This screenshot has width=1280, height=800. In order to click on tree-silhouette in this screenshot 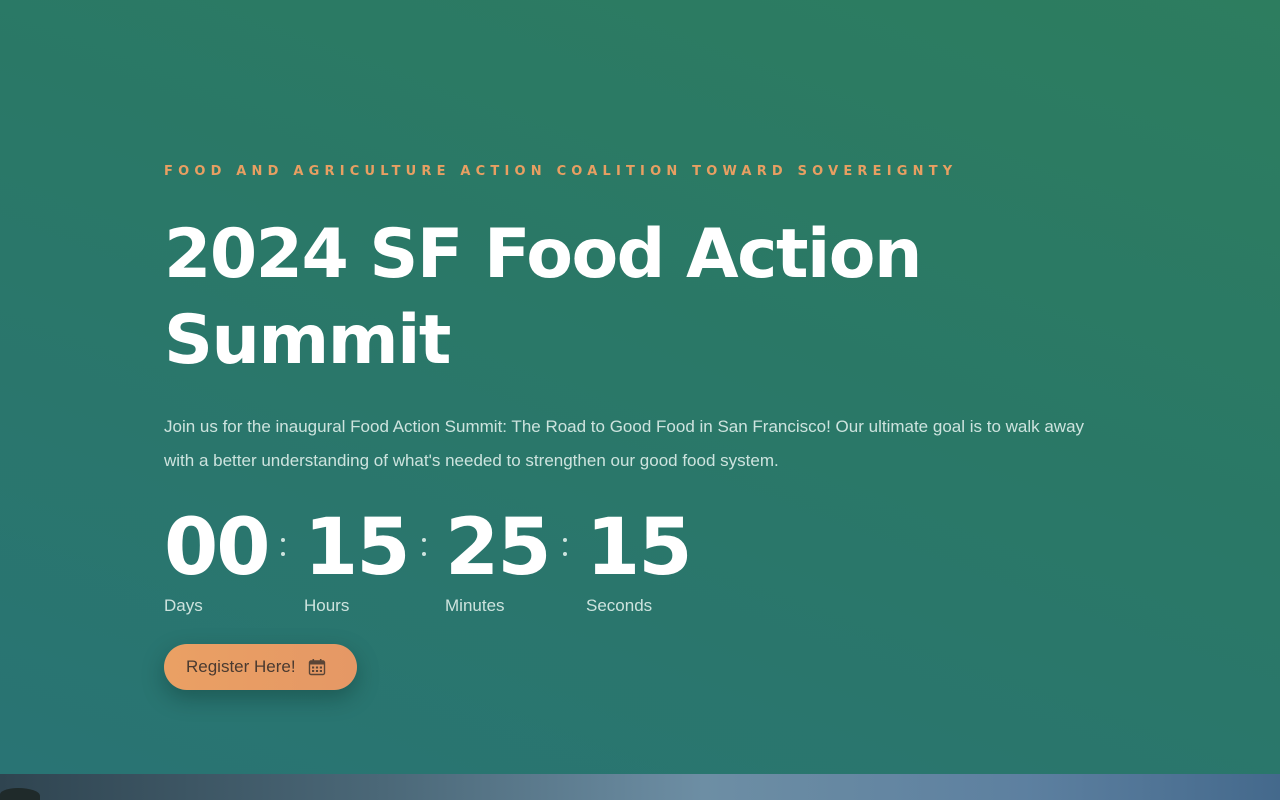, I will do `click(20, 794)`.